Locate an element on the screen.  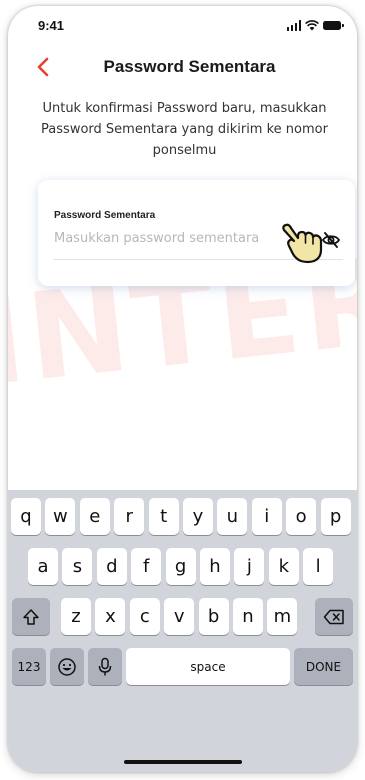
key-d: d is located at coordinates (111, 566).